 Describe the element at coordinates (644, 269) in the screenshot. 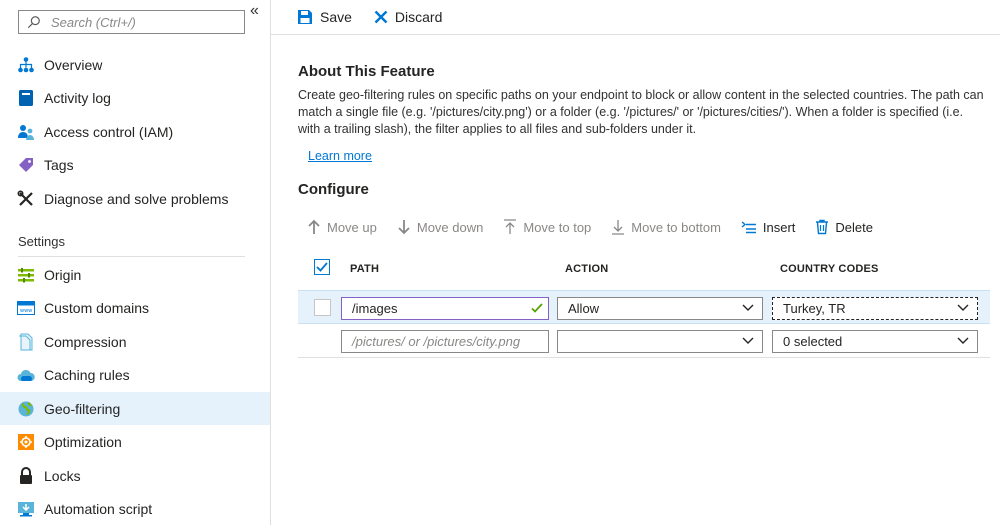

I see `grid-header: PATH ACTION COUNTRY CODES` at that location.